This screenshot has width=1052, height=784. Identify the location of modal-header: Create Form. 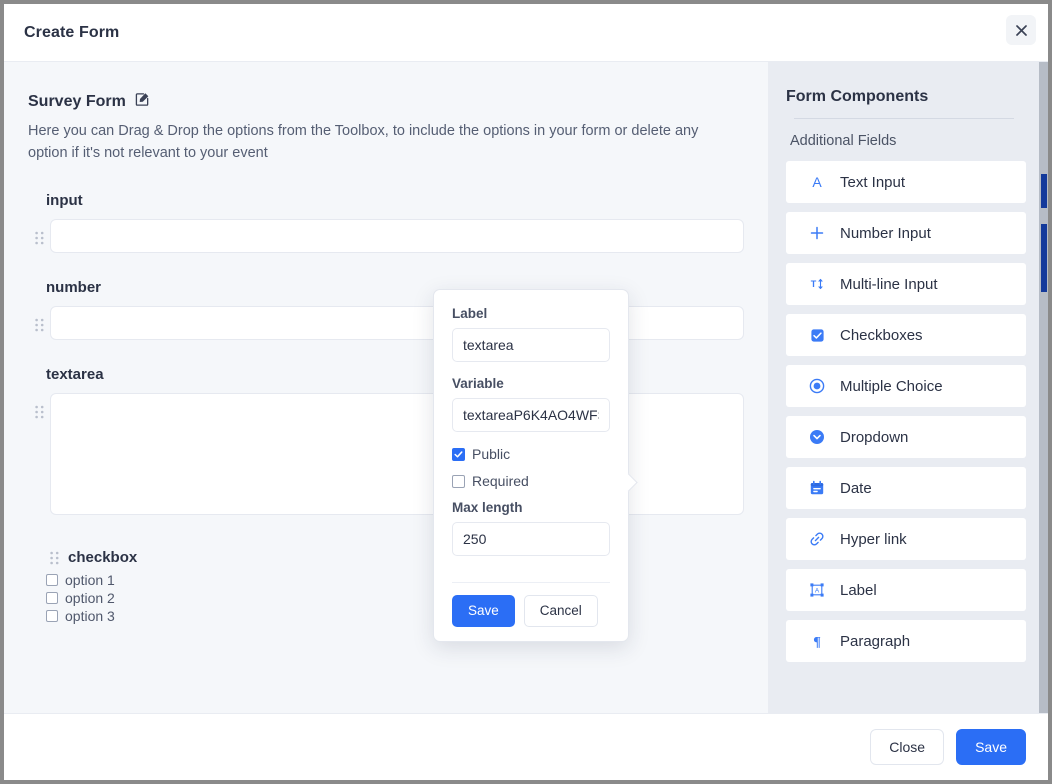
(526, 33).